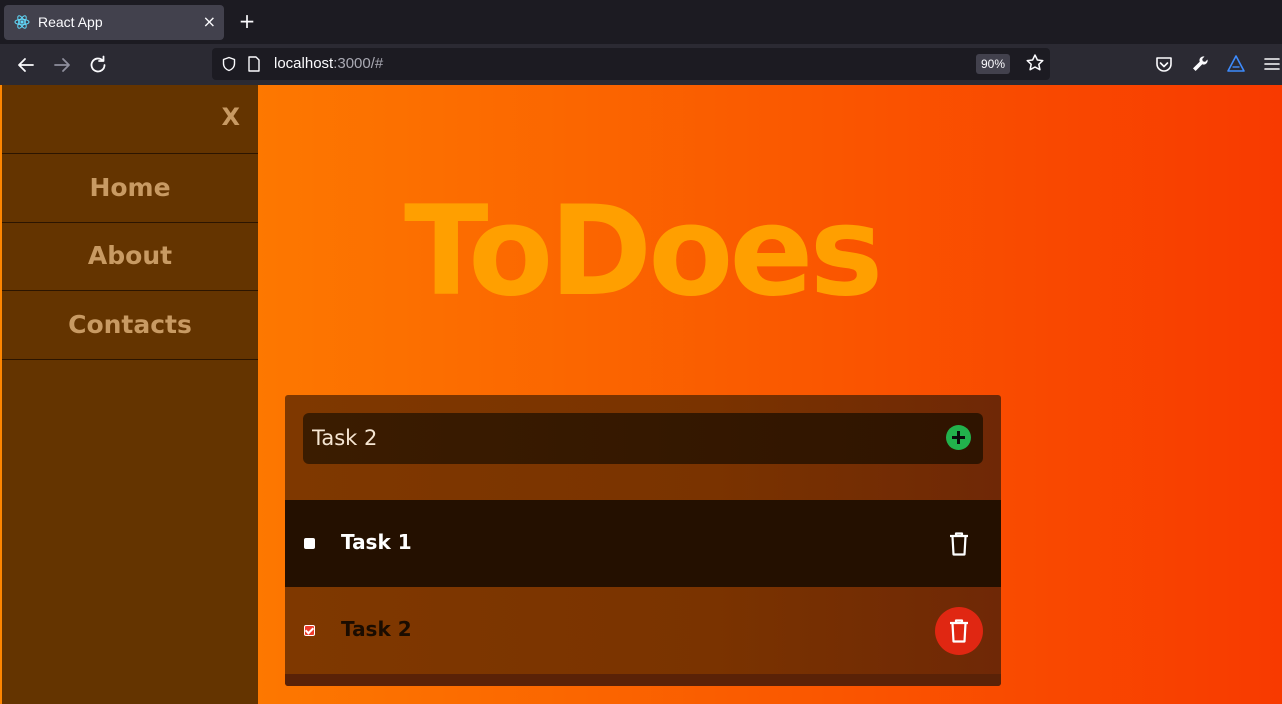 This screenshot has width=1282, height=704. I want to click on react-favicon-icon, so click(22, 22).